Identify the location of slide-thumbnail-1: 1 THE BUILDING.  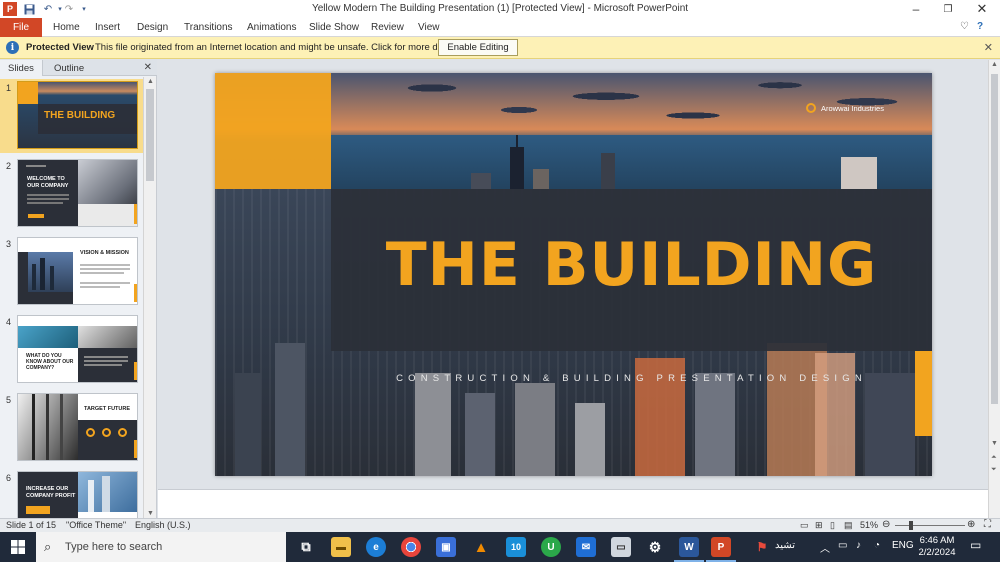
(71, 116).